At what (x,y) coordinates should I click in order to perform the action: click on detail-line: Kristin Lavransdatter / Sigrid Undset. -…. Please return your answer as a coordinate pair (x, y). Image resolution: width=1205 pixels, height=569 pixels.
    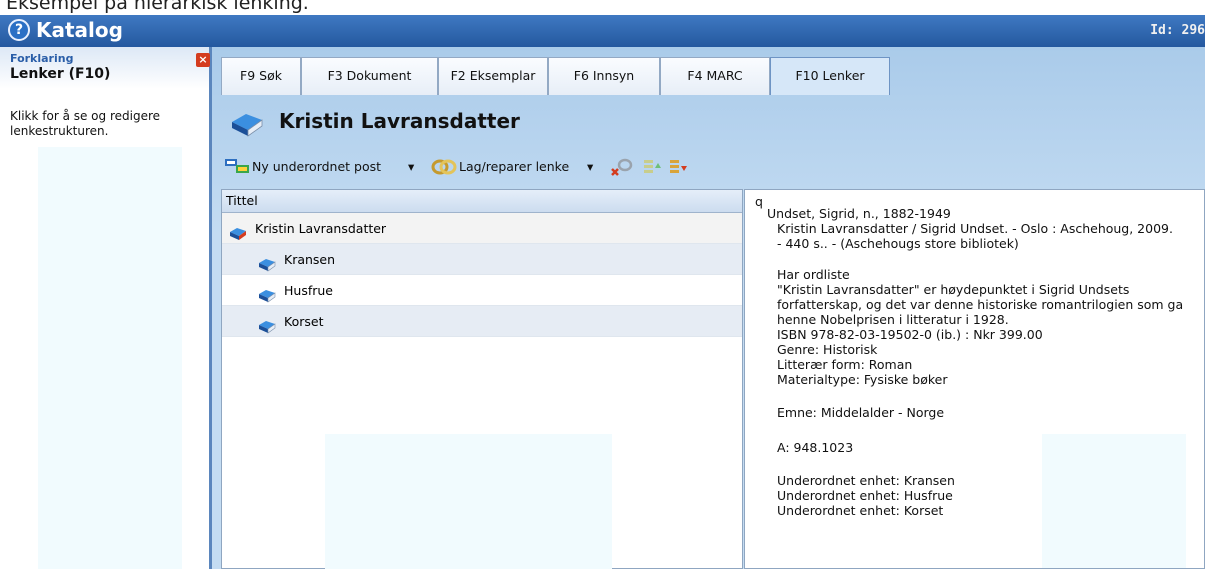
    Looking at the image, I should click on (975, 228).